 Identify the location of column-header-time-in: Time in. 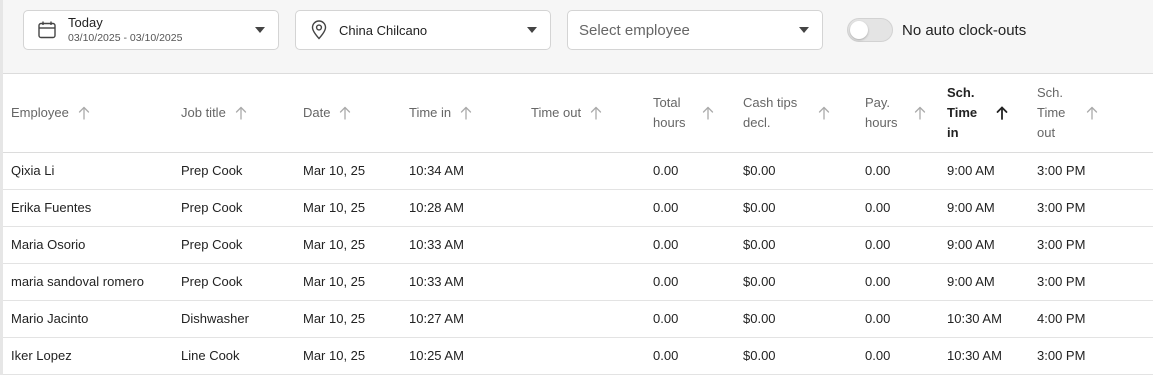
(462, 114).